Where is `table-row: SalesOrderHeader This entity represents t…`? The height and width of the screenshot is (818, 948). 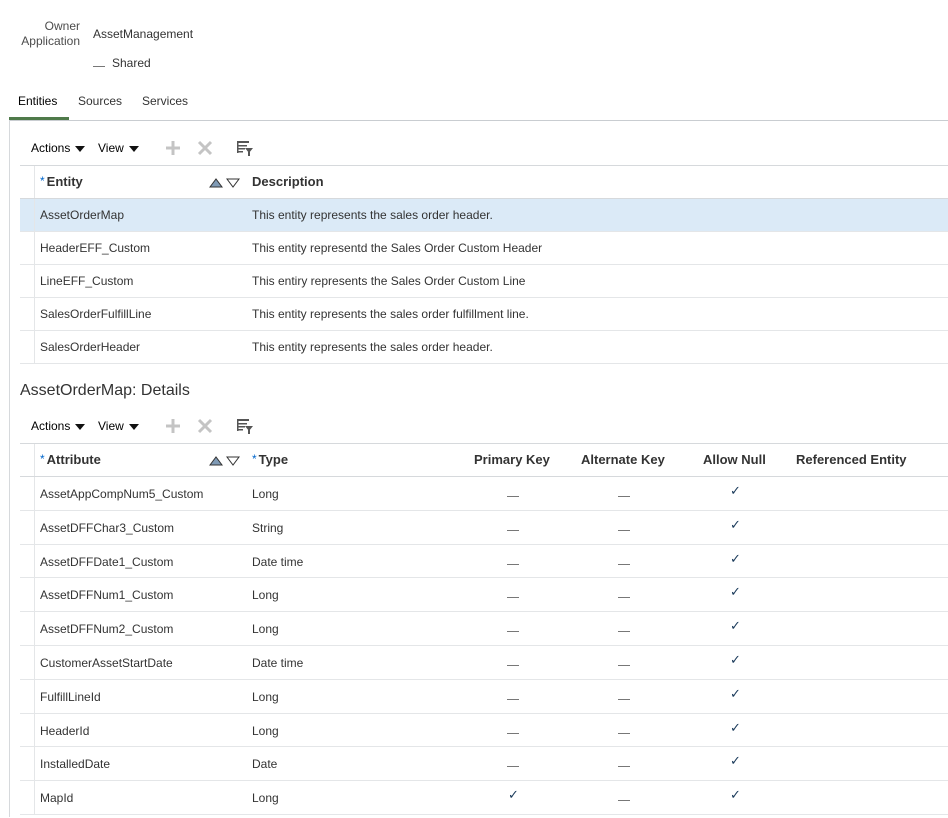 table-row: SalesOrderHeader This entity represents t… is located at coordinates (484, 347).